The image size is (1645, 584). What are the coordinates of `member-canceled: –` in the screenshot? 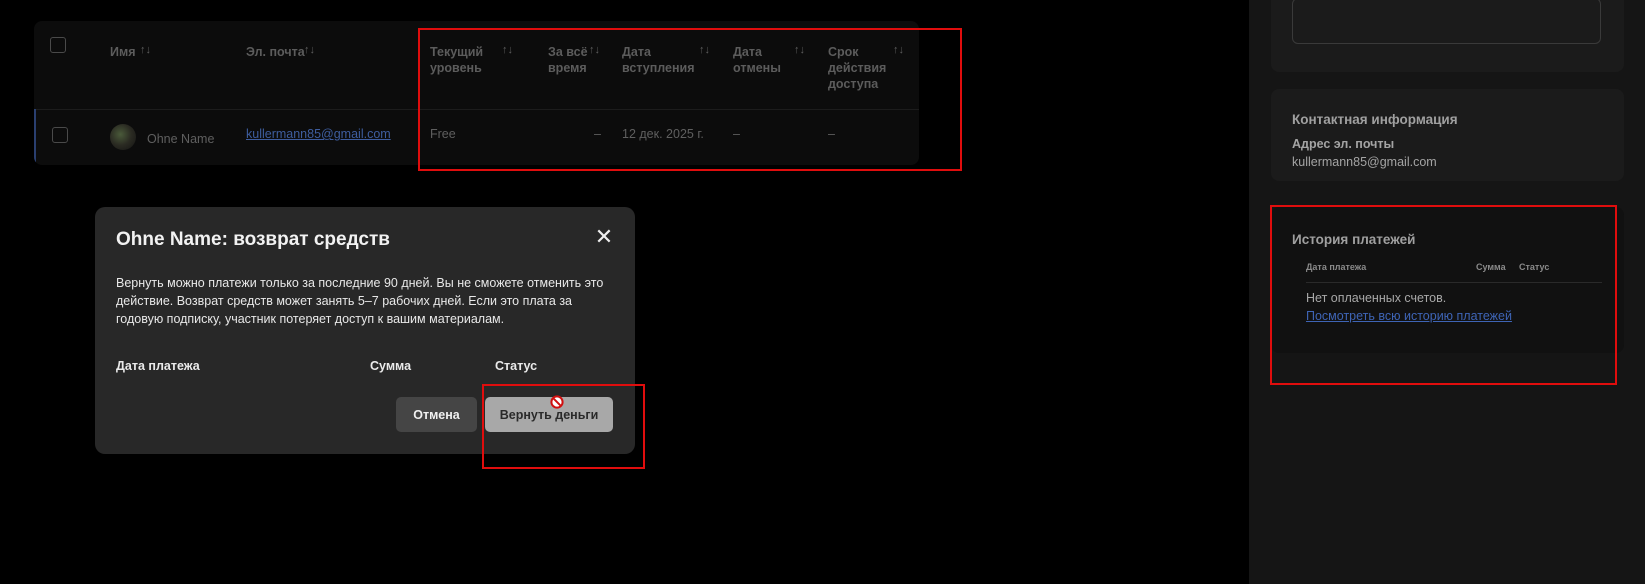 It's located at (736, 134).